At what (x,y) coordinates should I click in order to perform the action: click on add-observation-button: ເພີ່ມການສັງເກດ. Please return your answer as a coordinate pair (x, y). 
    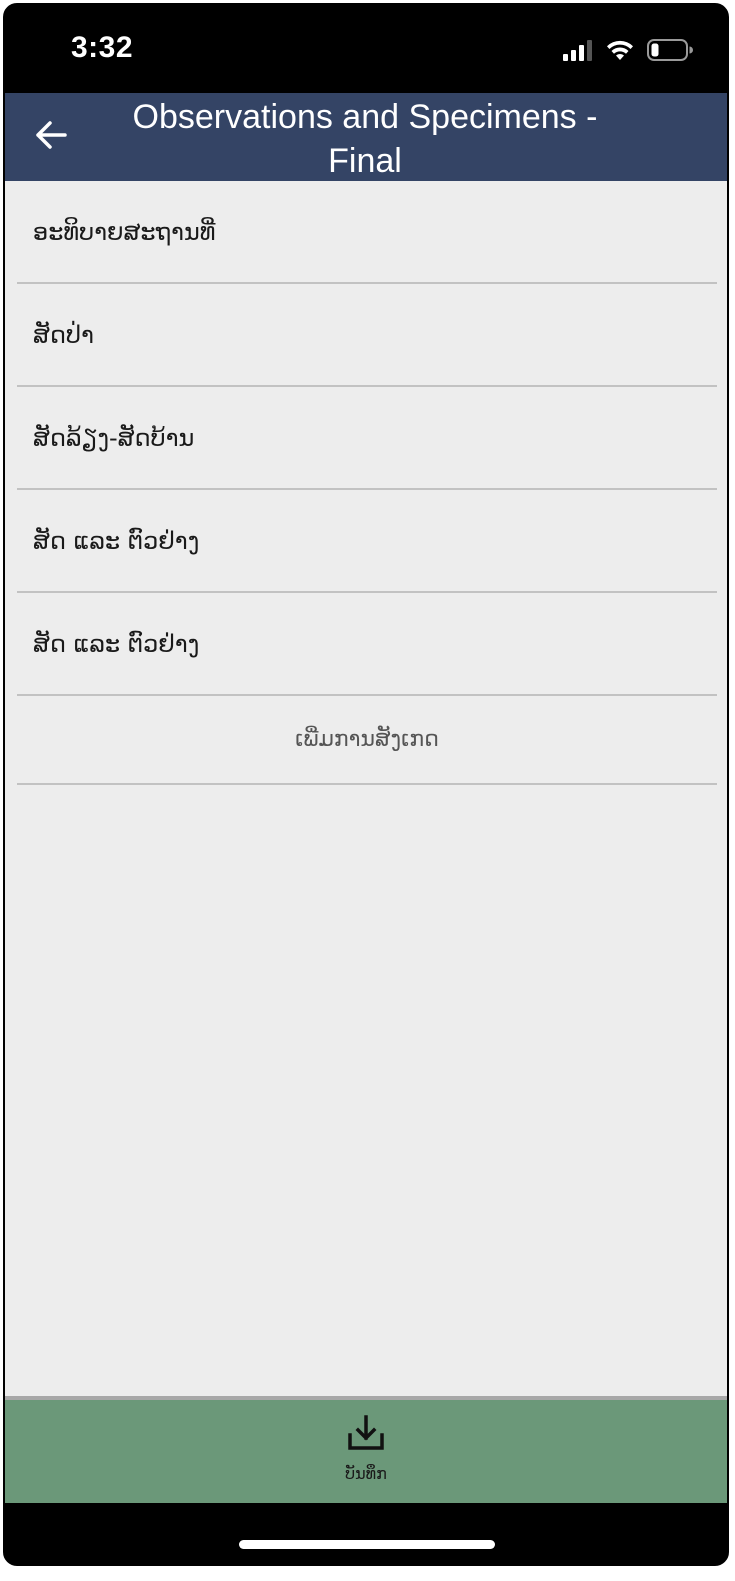
    Looking at the image, I should click on (367, 740).